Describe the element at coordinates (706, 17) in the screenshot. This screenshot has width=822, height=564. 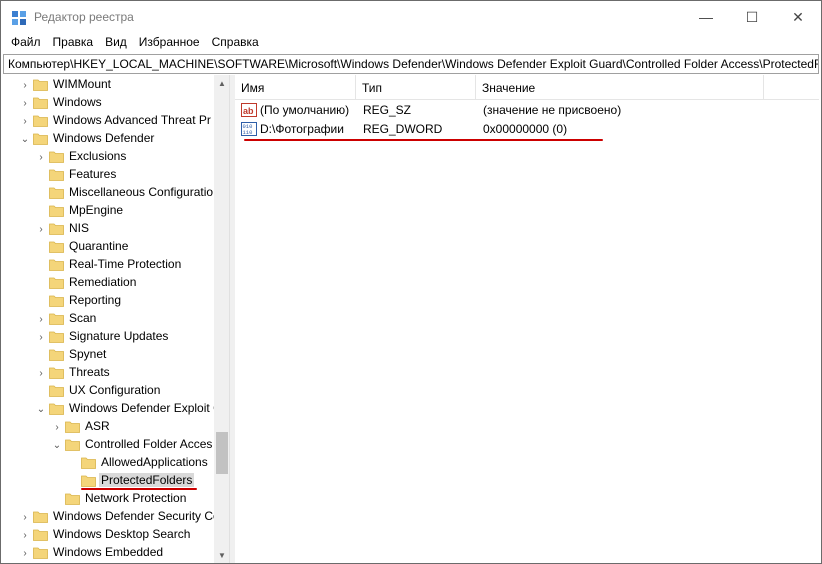
I see `minimize-button: —` at that location.